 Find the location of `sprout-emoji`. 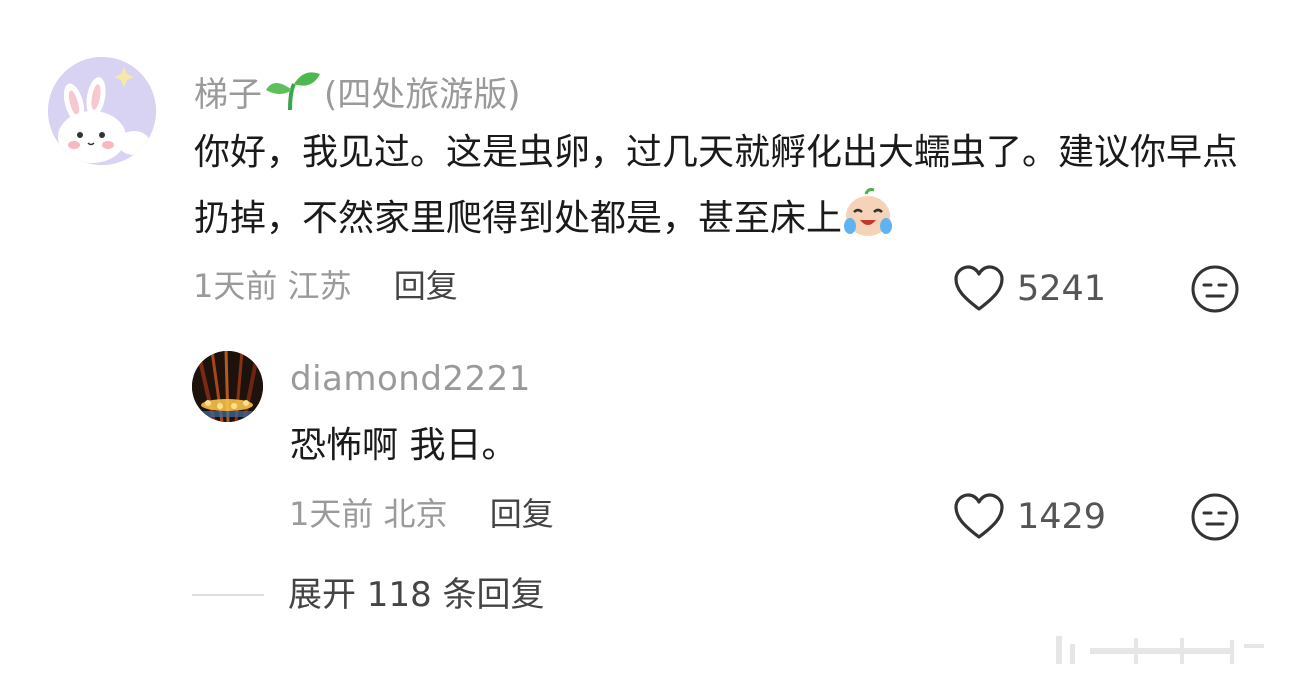

sprout-emoji is located at coordinates (293, 93).